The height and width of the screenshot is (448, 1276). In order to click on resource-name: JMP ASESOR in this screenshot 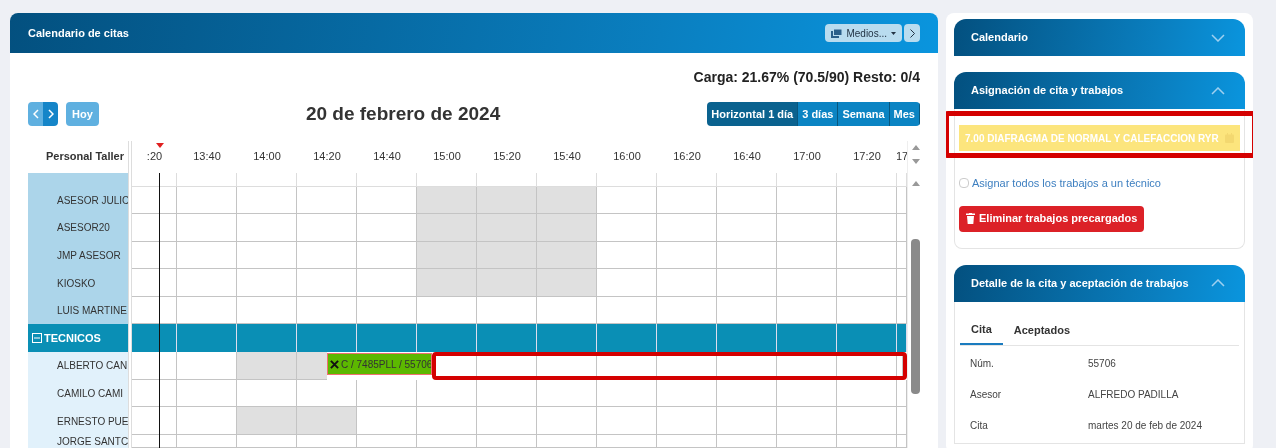, I will do `click(89, 256)`.